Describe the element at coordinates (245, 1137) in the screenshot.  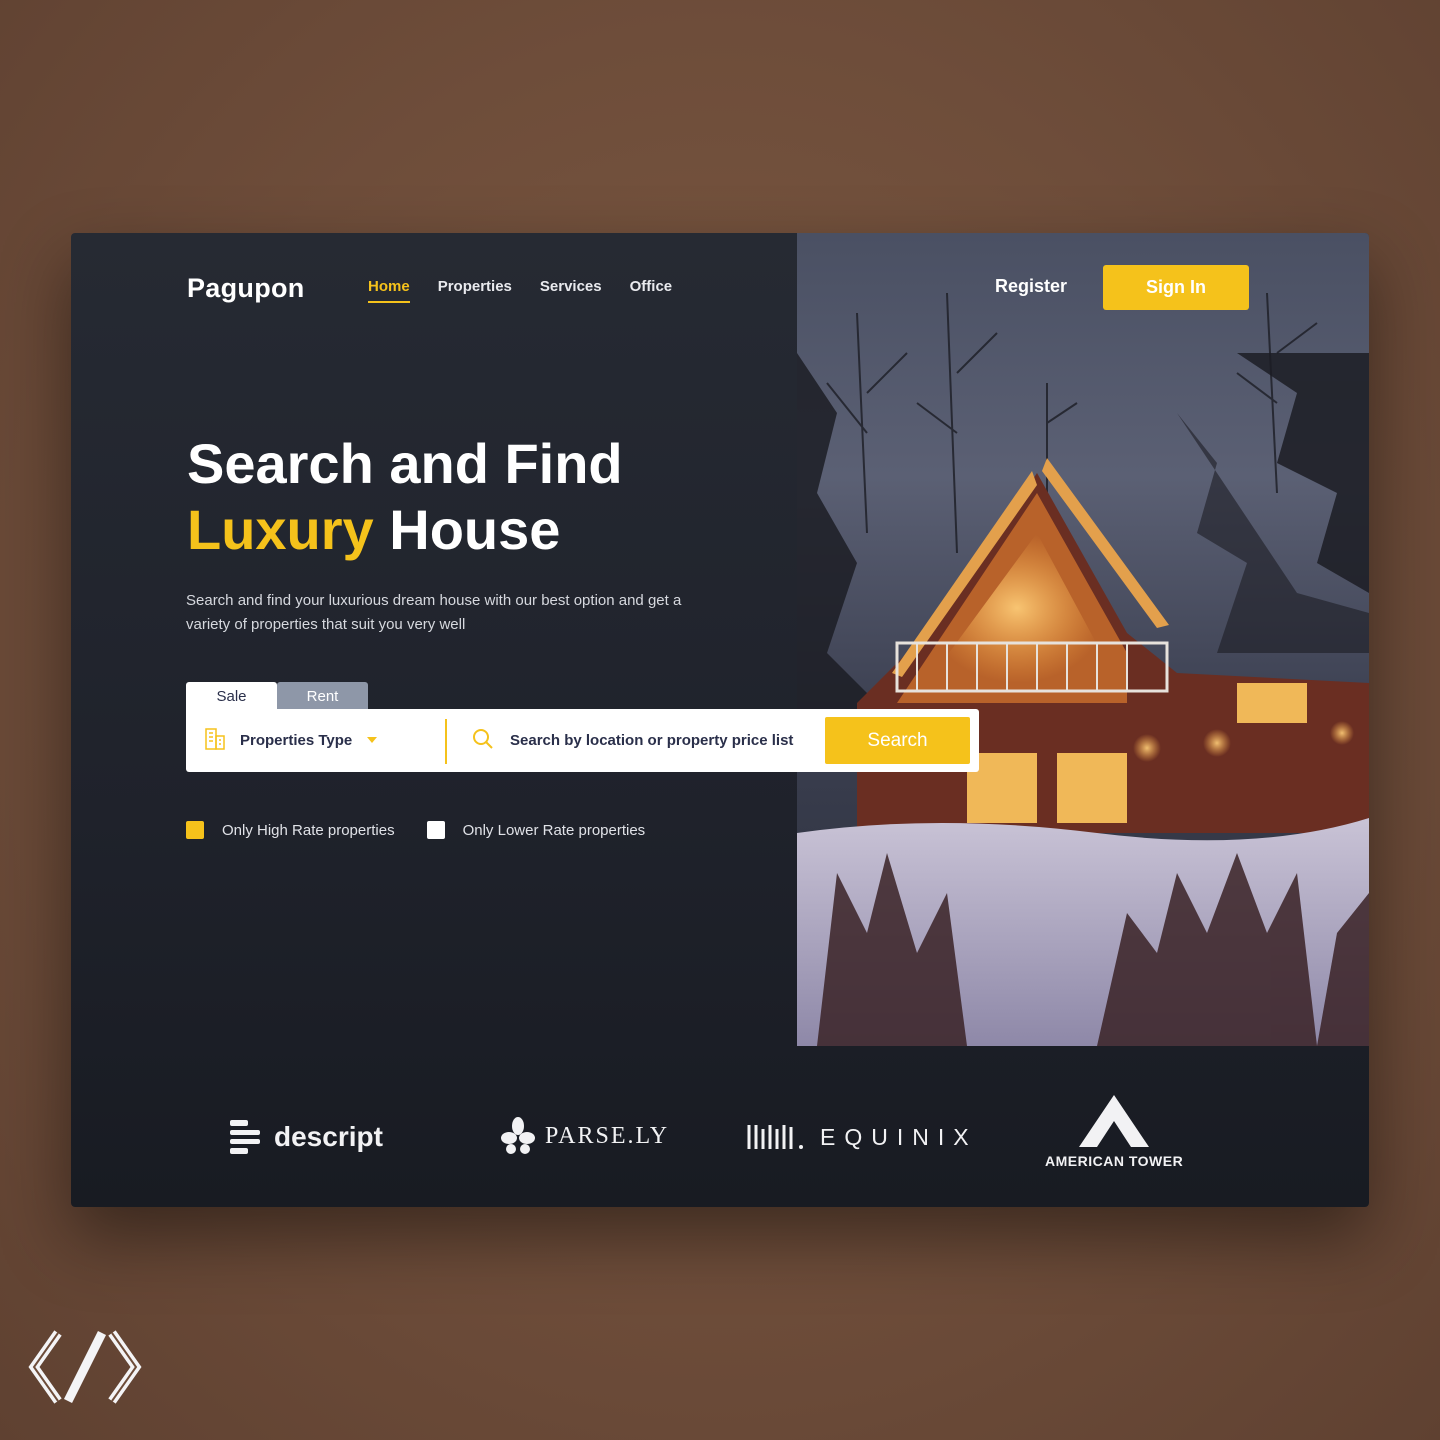
I see `descript-mark-icon` at that location.